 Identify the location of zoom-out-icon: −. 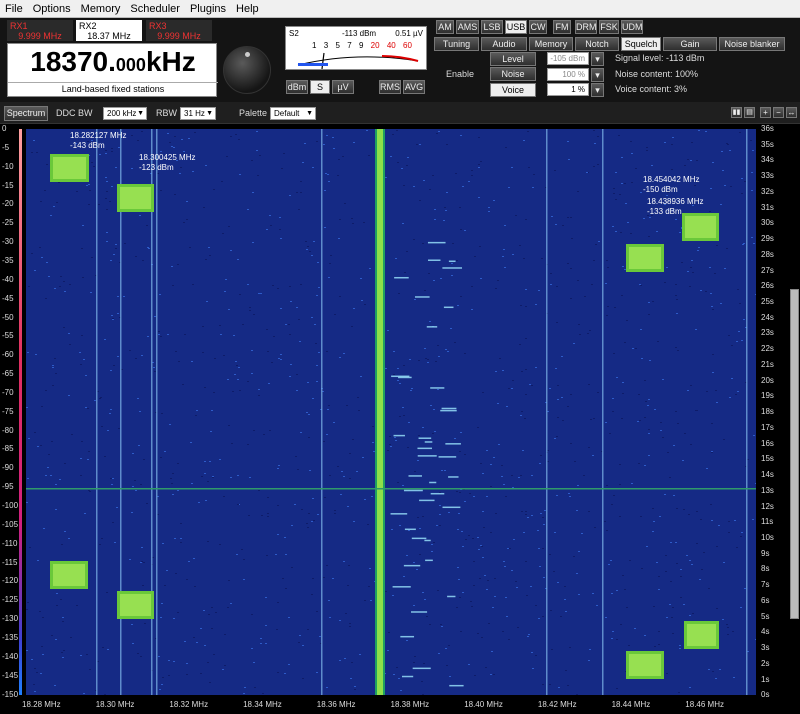
(778, 112).